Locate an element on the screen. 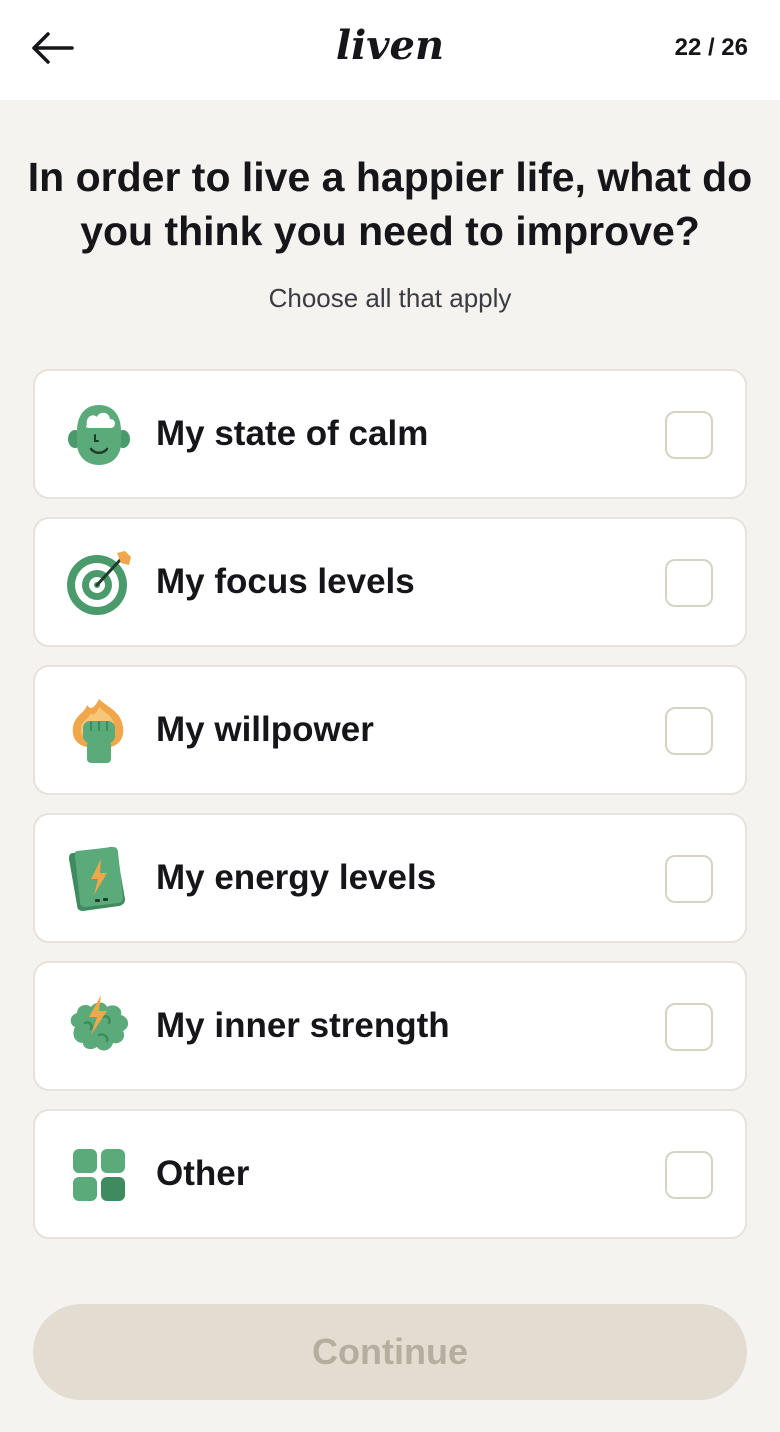 The width and height of the screenshot is (780, 1432). option-other: Other is located at coordinates (390, 1174).